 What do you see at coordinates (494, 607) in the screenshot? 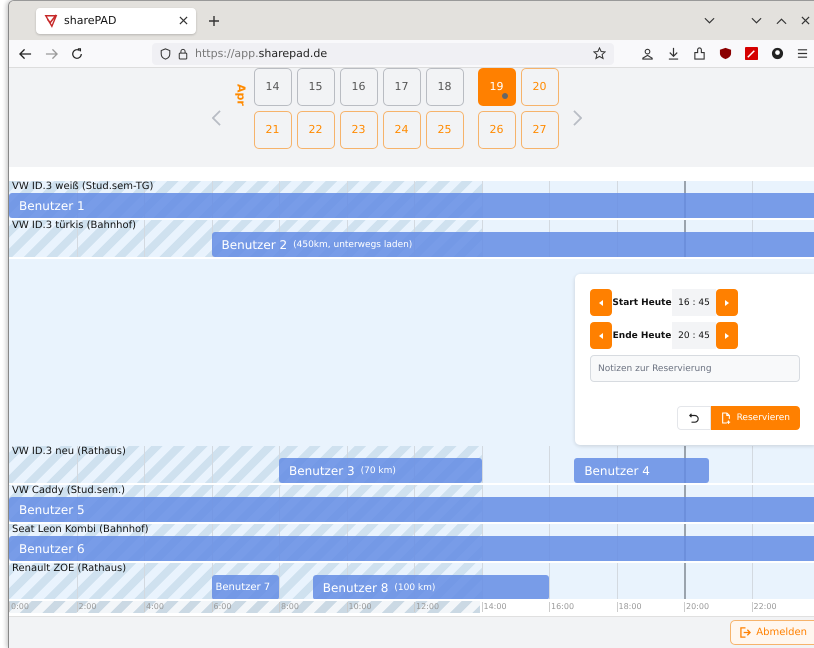
I see `hour-label: 14:00` at bounding box center [494, 607].